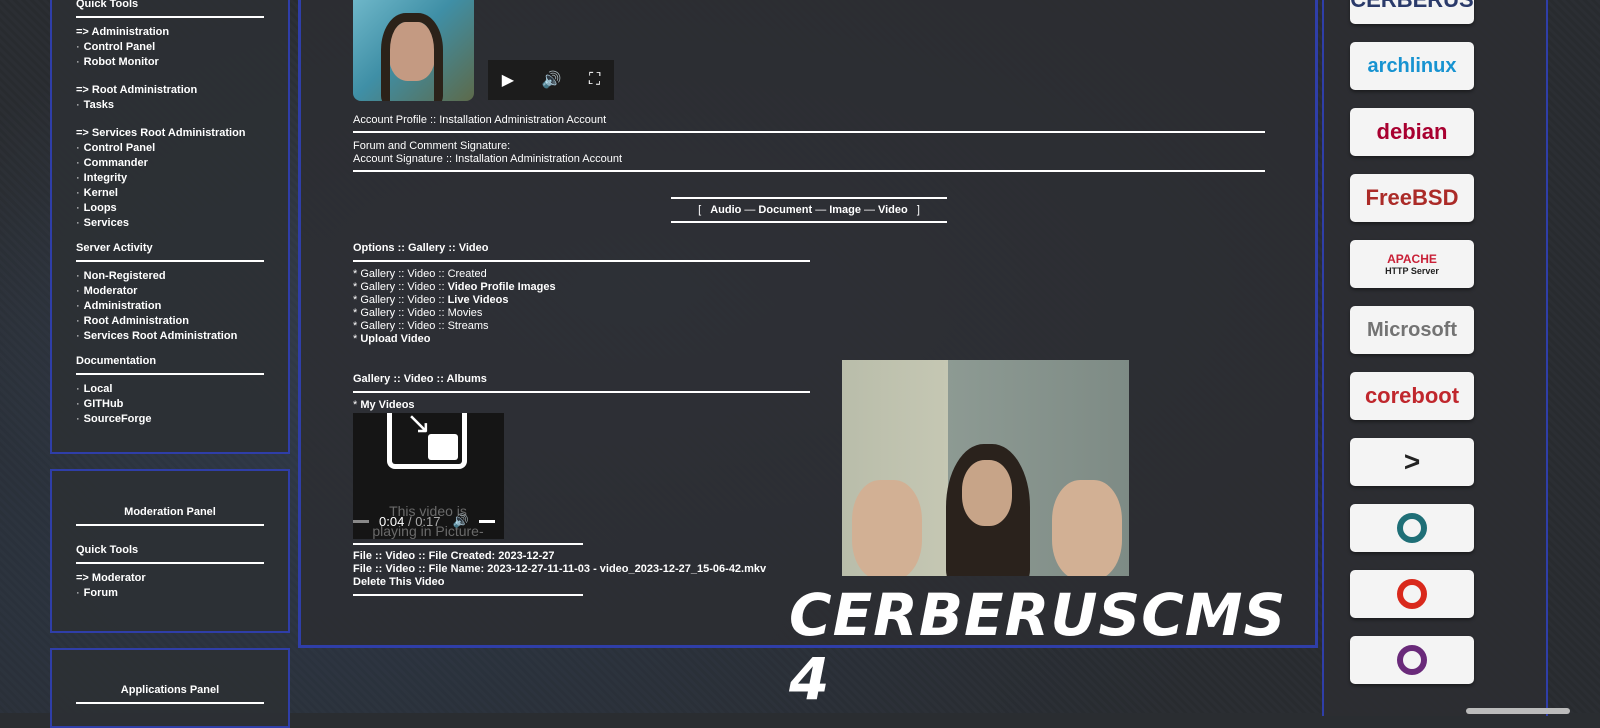  What do you see at coordinates (428, 521) in the screenshot?
I see `player-controls: 0:04 / 0:17 🔊` at bounding box center [428, 521].